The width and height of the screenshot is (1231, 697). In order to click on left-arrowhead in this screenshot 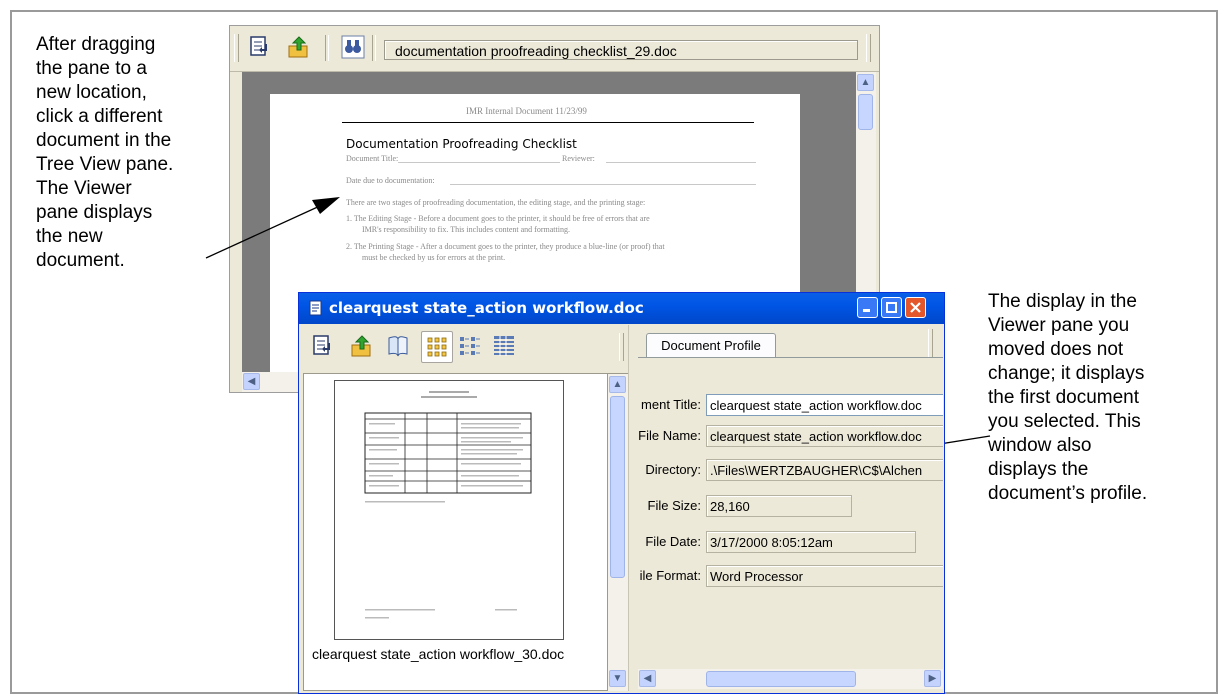, I will do `click(326, 205)`.